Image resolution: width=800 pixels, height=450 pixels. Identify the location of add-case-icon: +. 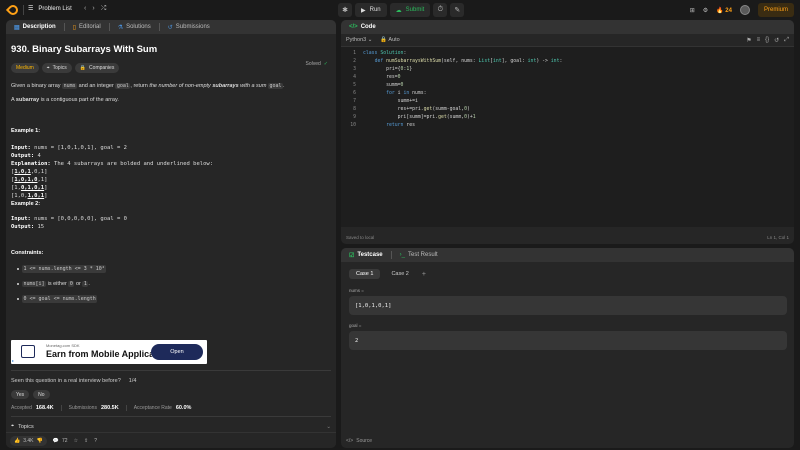
(424, 274).